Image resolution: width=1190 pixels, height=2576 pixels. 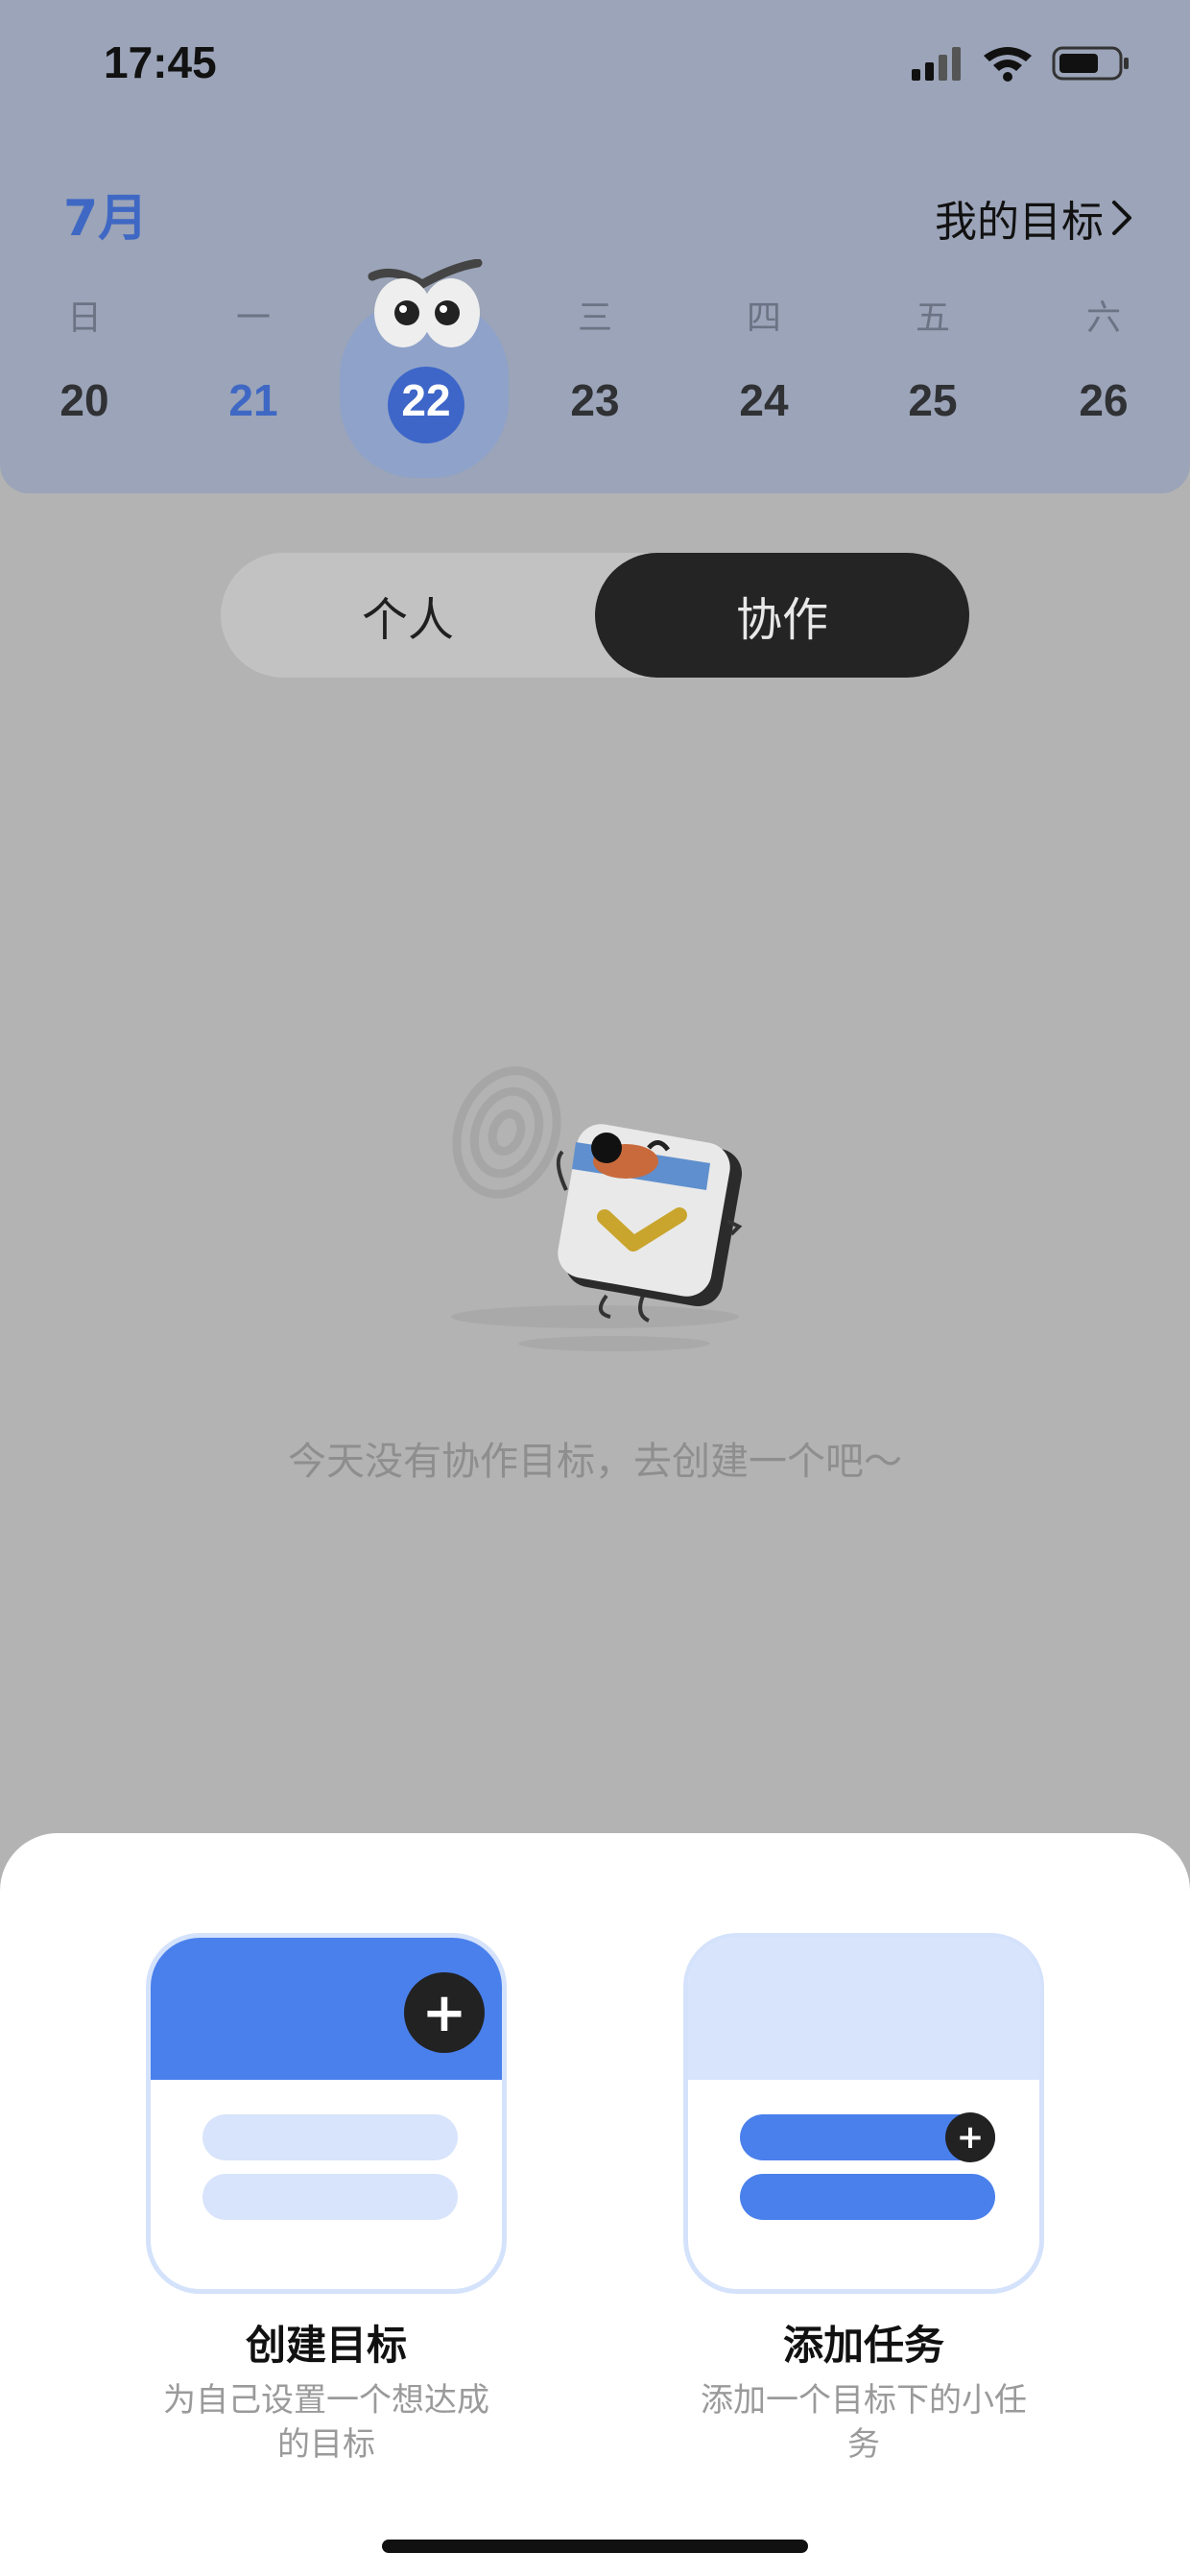 I want to click on weekday-wed: 三, so click(x=595, y=318).